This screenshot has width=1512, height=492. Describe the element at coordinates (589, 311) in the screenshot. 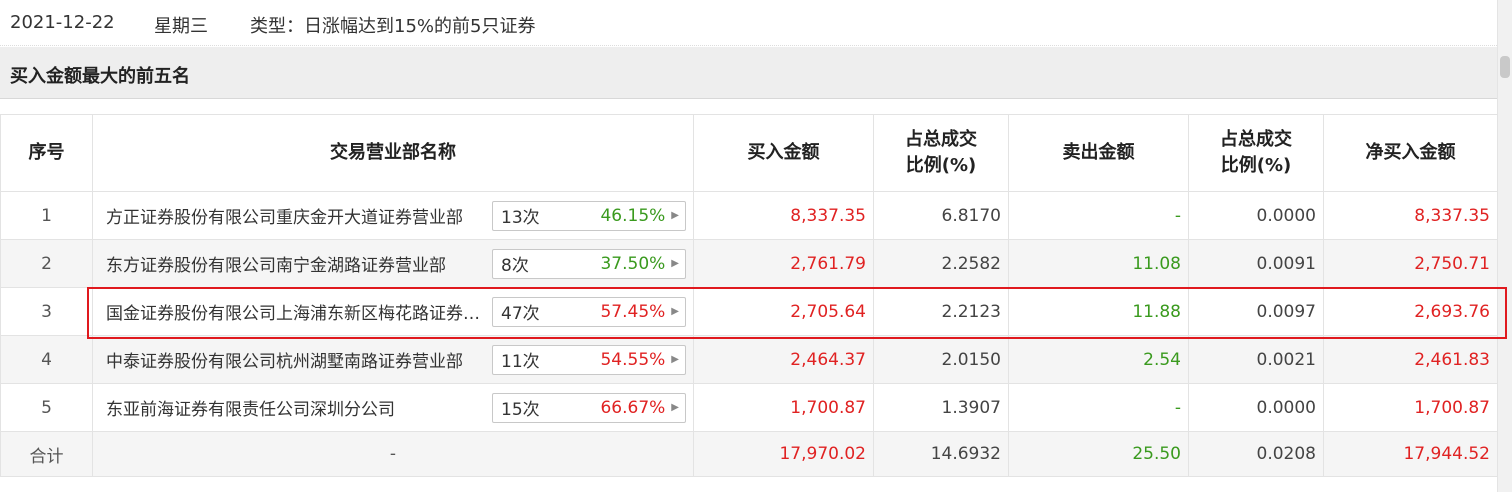

I see `history-badge-button: 47次 57.45% ▶` at that location.